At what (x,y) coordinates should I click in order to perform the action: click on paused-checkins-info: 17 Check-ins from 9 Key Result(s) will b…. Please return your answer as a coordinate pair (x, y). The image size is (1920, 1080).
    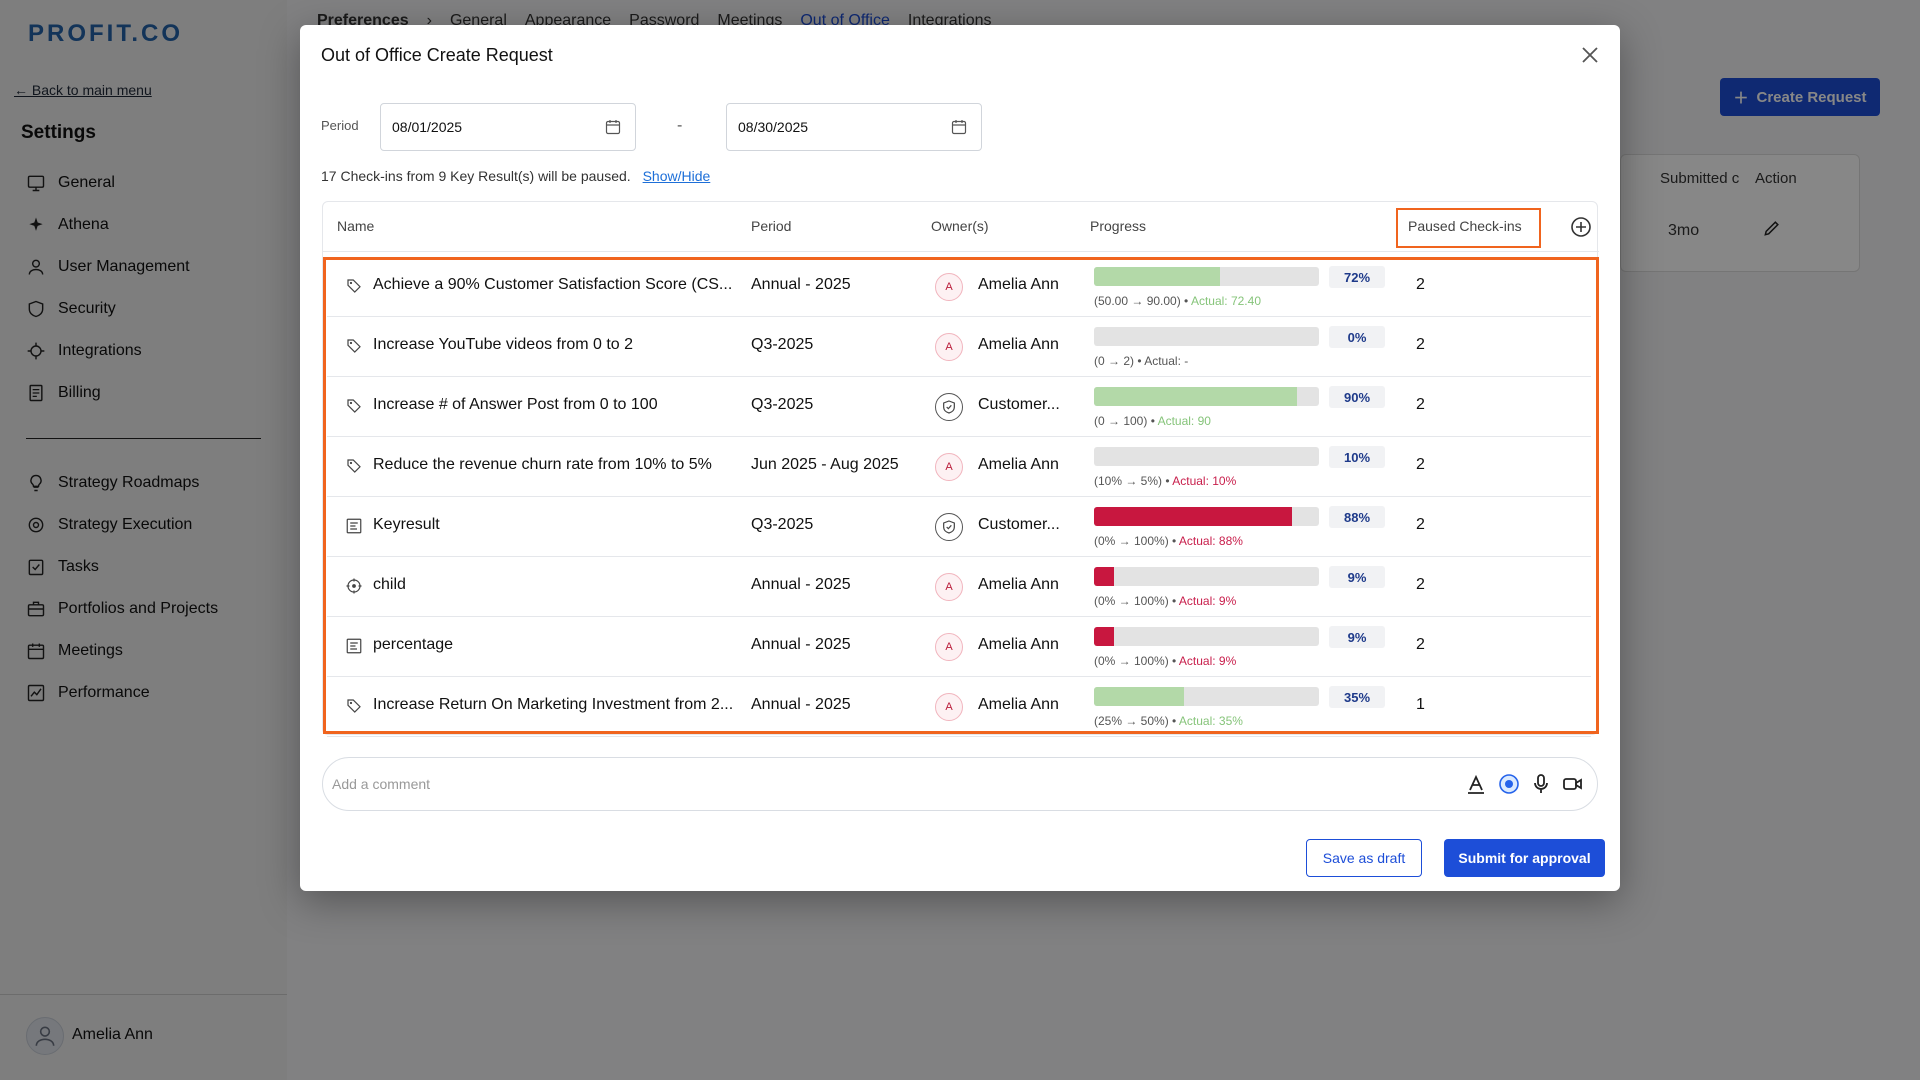
    Looking at the image, I should click on (515, 176).